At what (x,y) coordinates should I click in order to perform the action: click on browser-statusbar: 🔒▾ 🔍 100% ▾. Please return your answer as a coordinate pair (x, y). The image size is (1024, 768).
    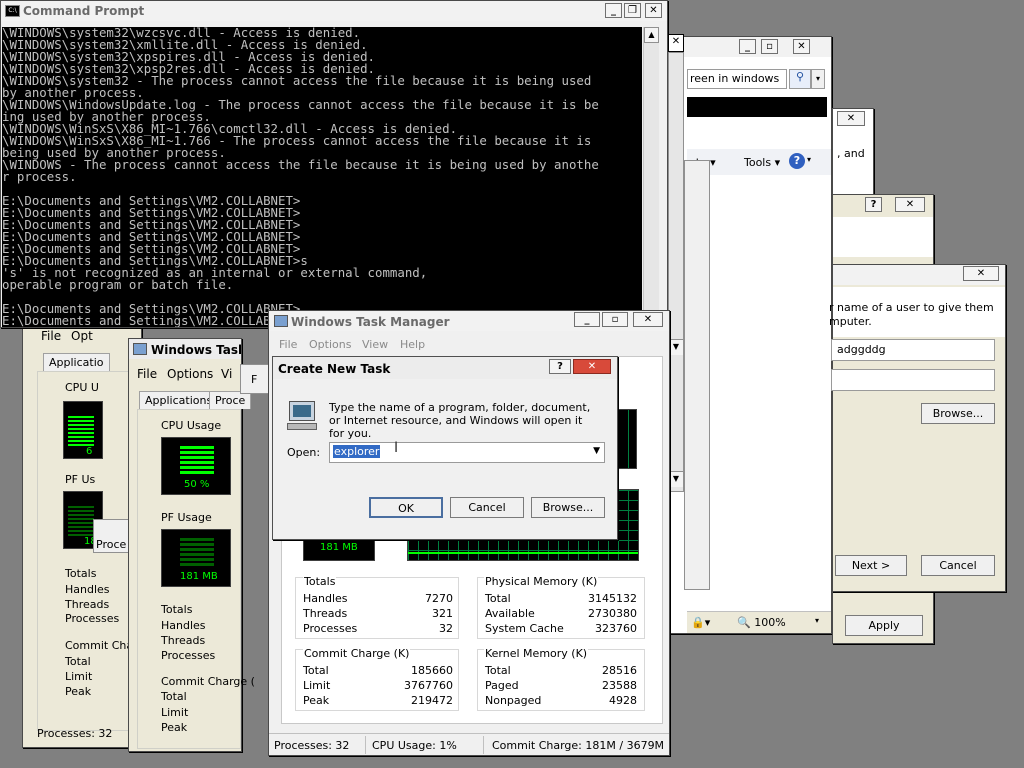
    Looking at the image, I should click on (759, 622).